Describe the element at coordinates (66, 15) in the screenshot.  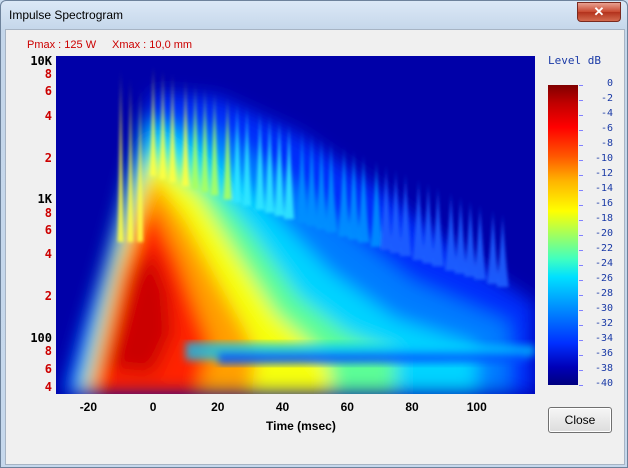
I see `window-title: Impulse Spectrogram` at that location.